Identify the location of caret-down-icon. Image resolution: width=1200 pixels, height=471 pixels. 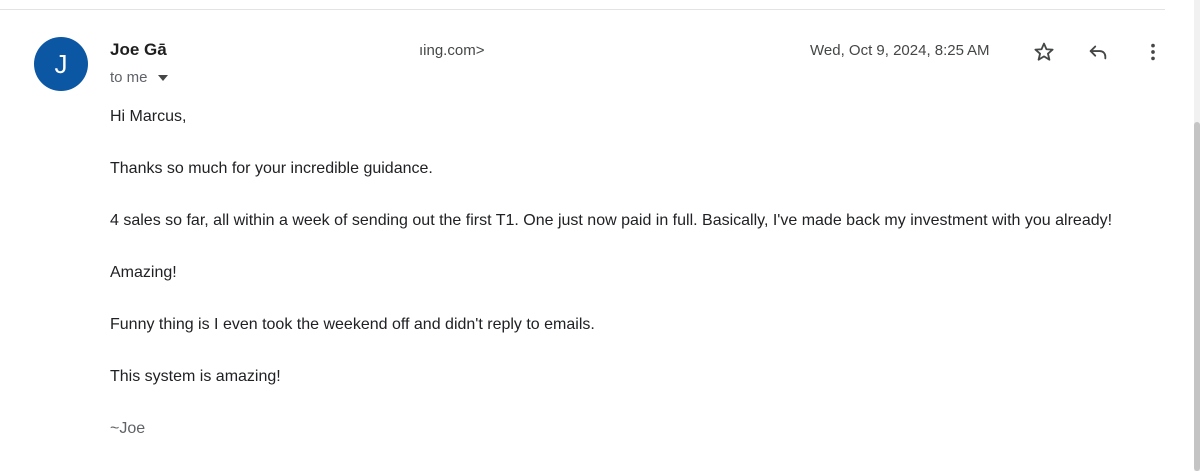
(162, 77).